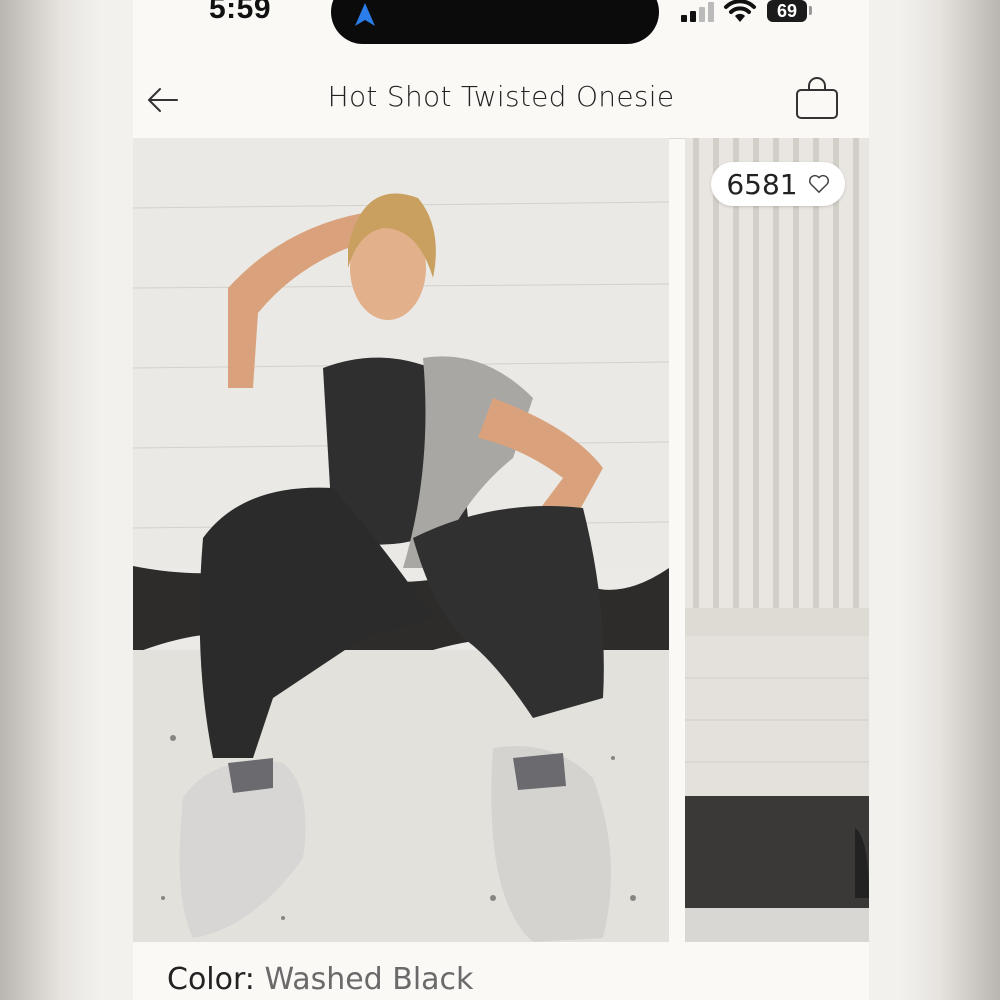 The width and height of the screenshot is (1000, 1000). Describe the element at coordinates (211, 979) in the screenshot. I see `color-label: Color:` at that location.